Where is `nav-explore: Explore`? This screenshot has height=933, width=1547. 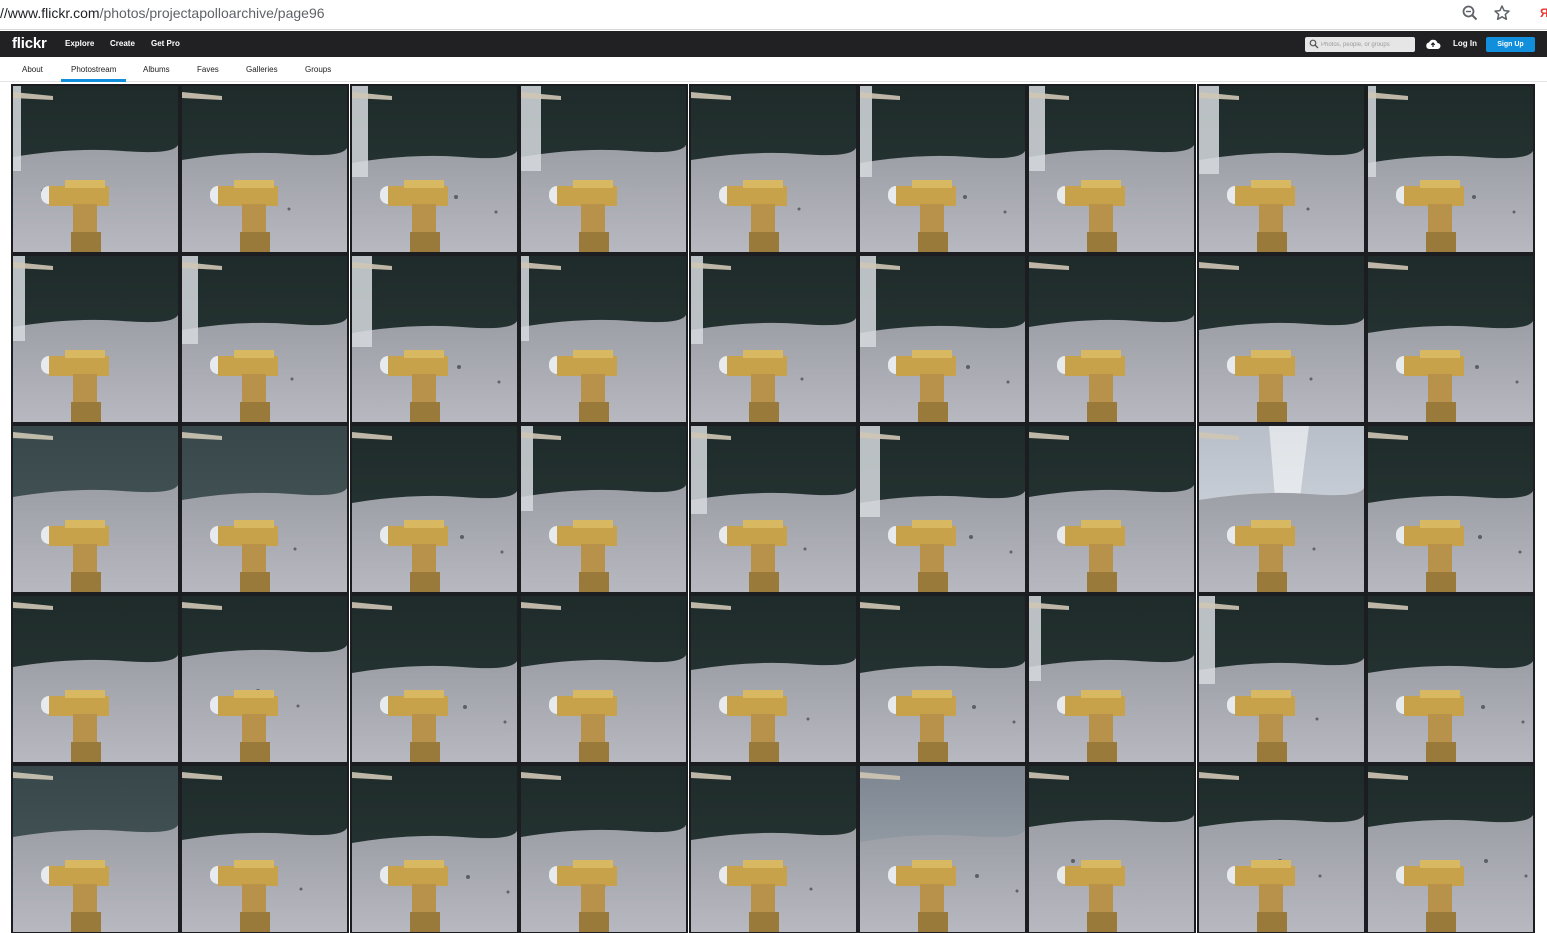 nav-explore: Explore is located at coordinates (79, 43).